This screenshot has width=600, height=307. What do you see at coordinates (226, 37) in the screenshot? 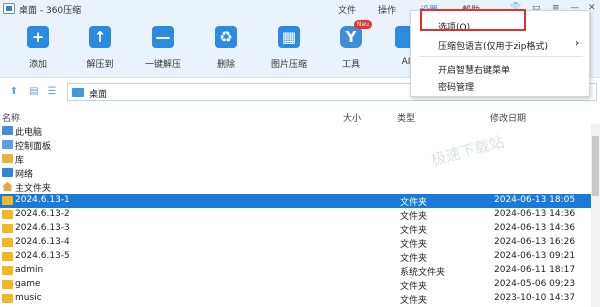
I see `delete-icon: ♻` at bounding box center [226, 37].